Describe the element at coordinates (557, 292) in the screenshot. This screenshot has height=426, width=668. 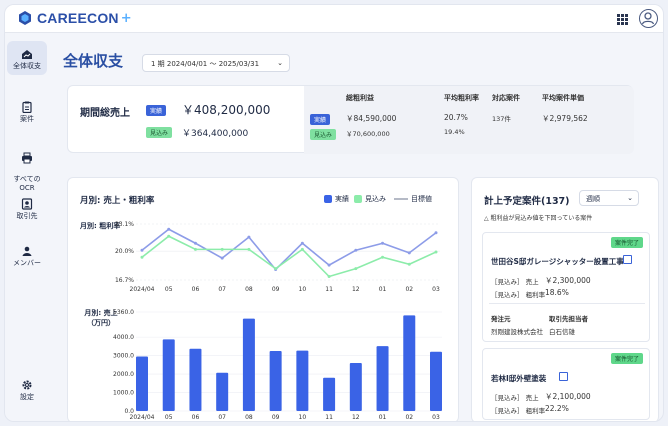
I see `rate-value: 18.6%` at that location.